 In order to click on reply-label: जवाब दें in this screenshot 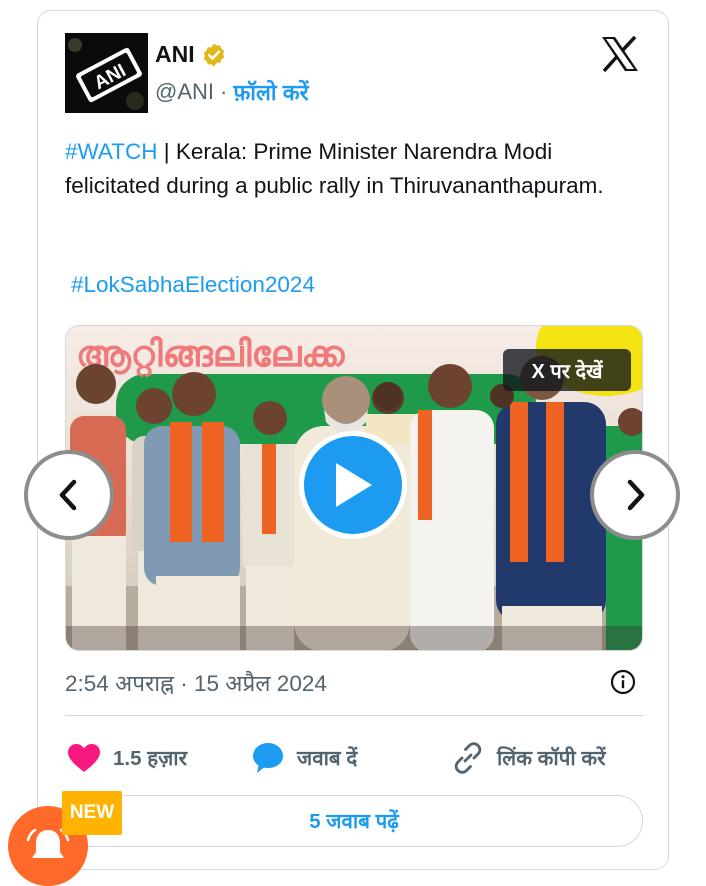, I will do `click(327, 758)`.